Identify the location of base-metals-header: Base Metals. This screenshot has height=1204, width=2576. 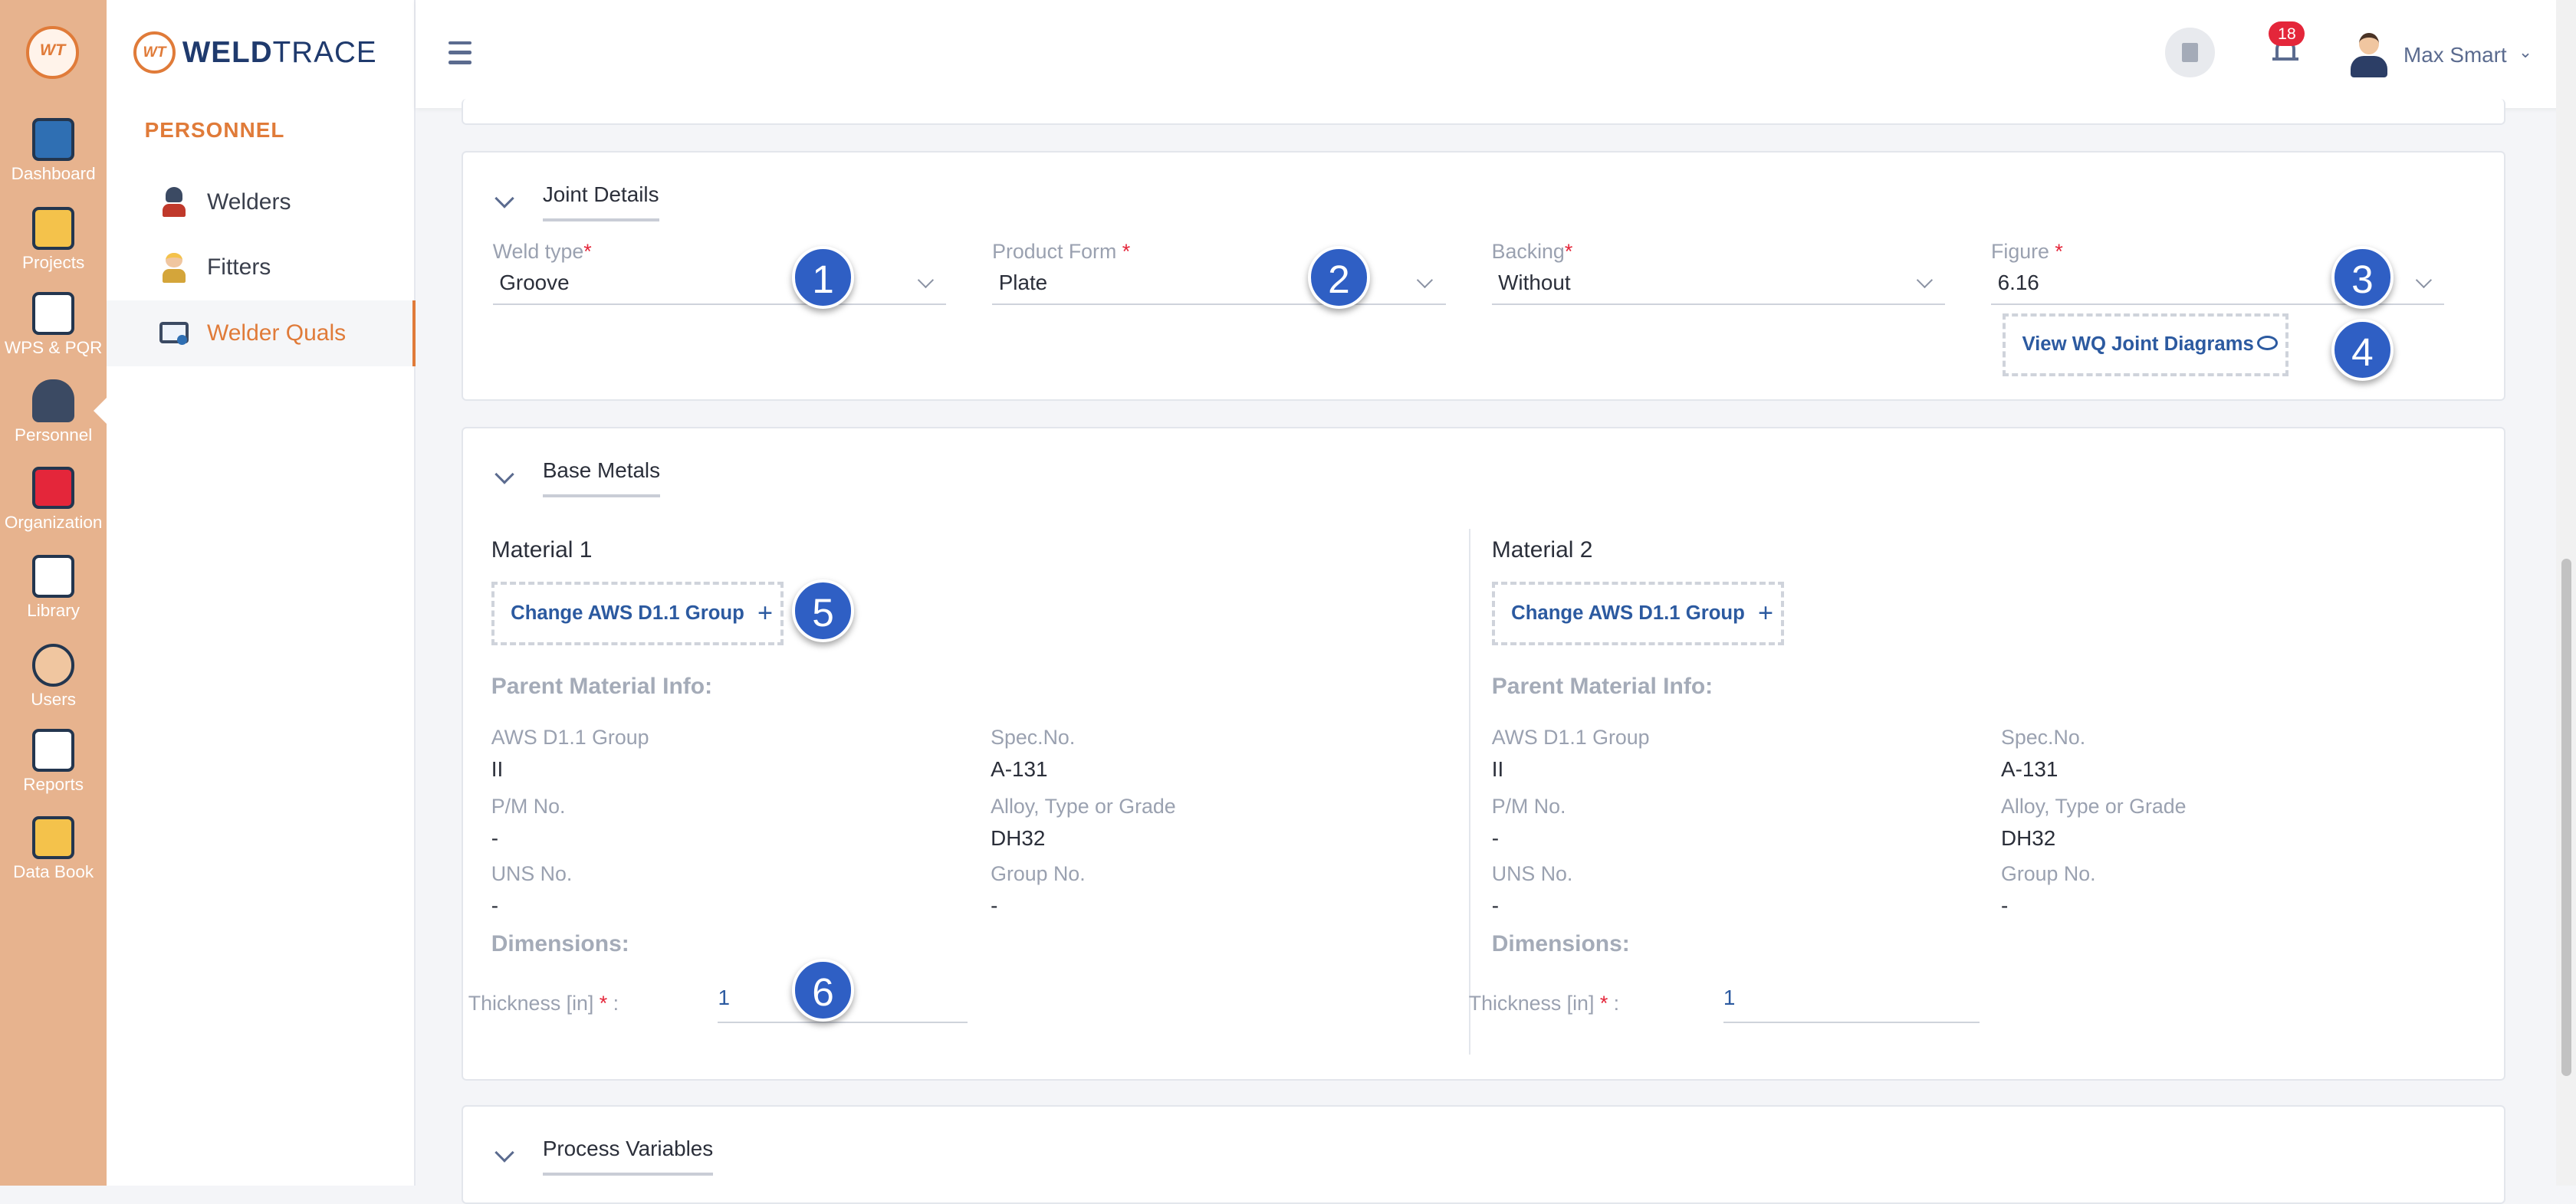
(577, 477).